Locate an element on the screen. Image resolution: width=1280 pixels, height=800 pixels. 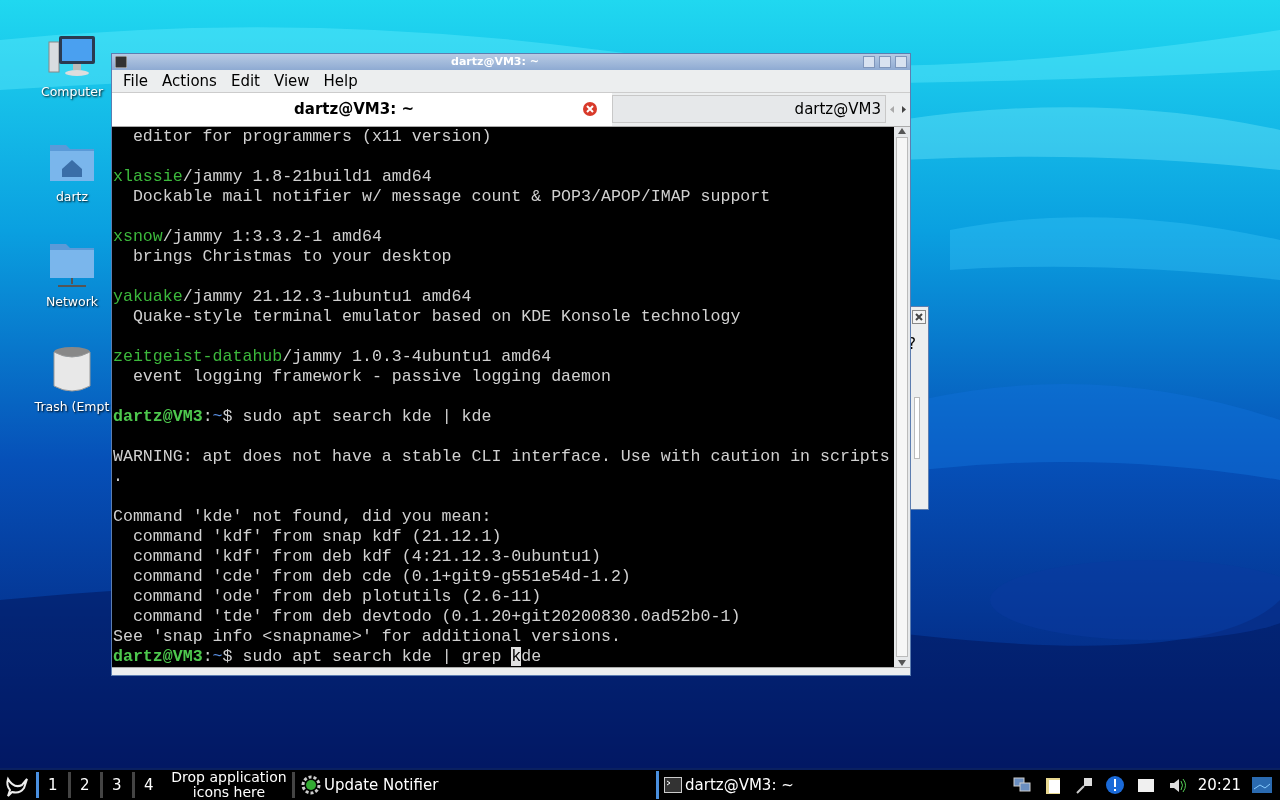
terminal-line: Dockable mail notifier w/ message count & POP3/APOP/IMAP support is located at coordinates (451, 196).